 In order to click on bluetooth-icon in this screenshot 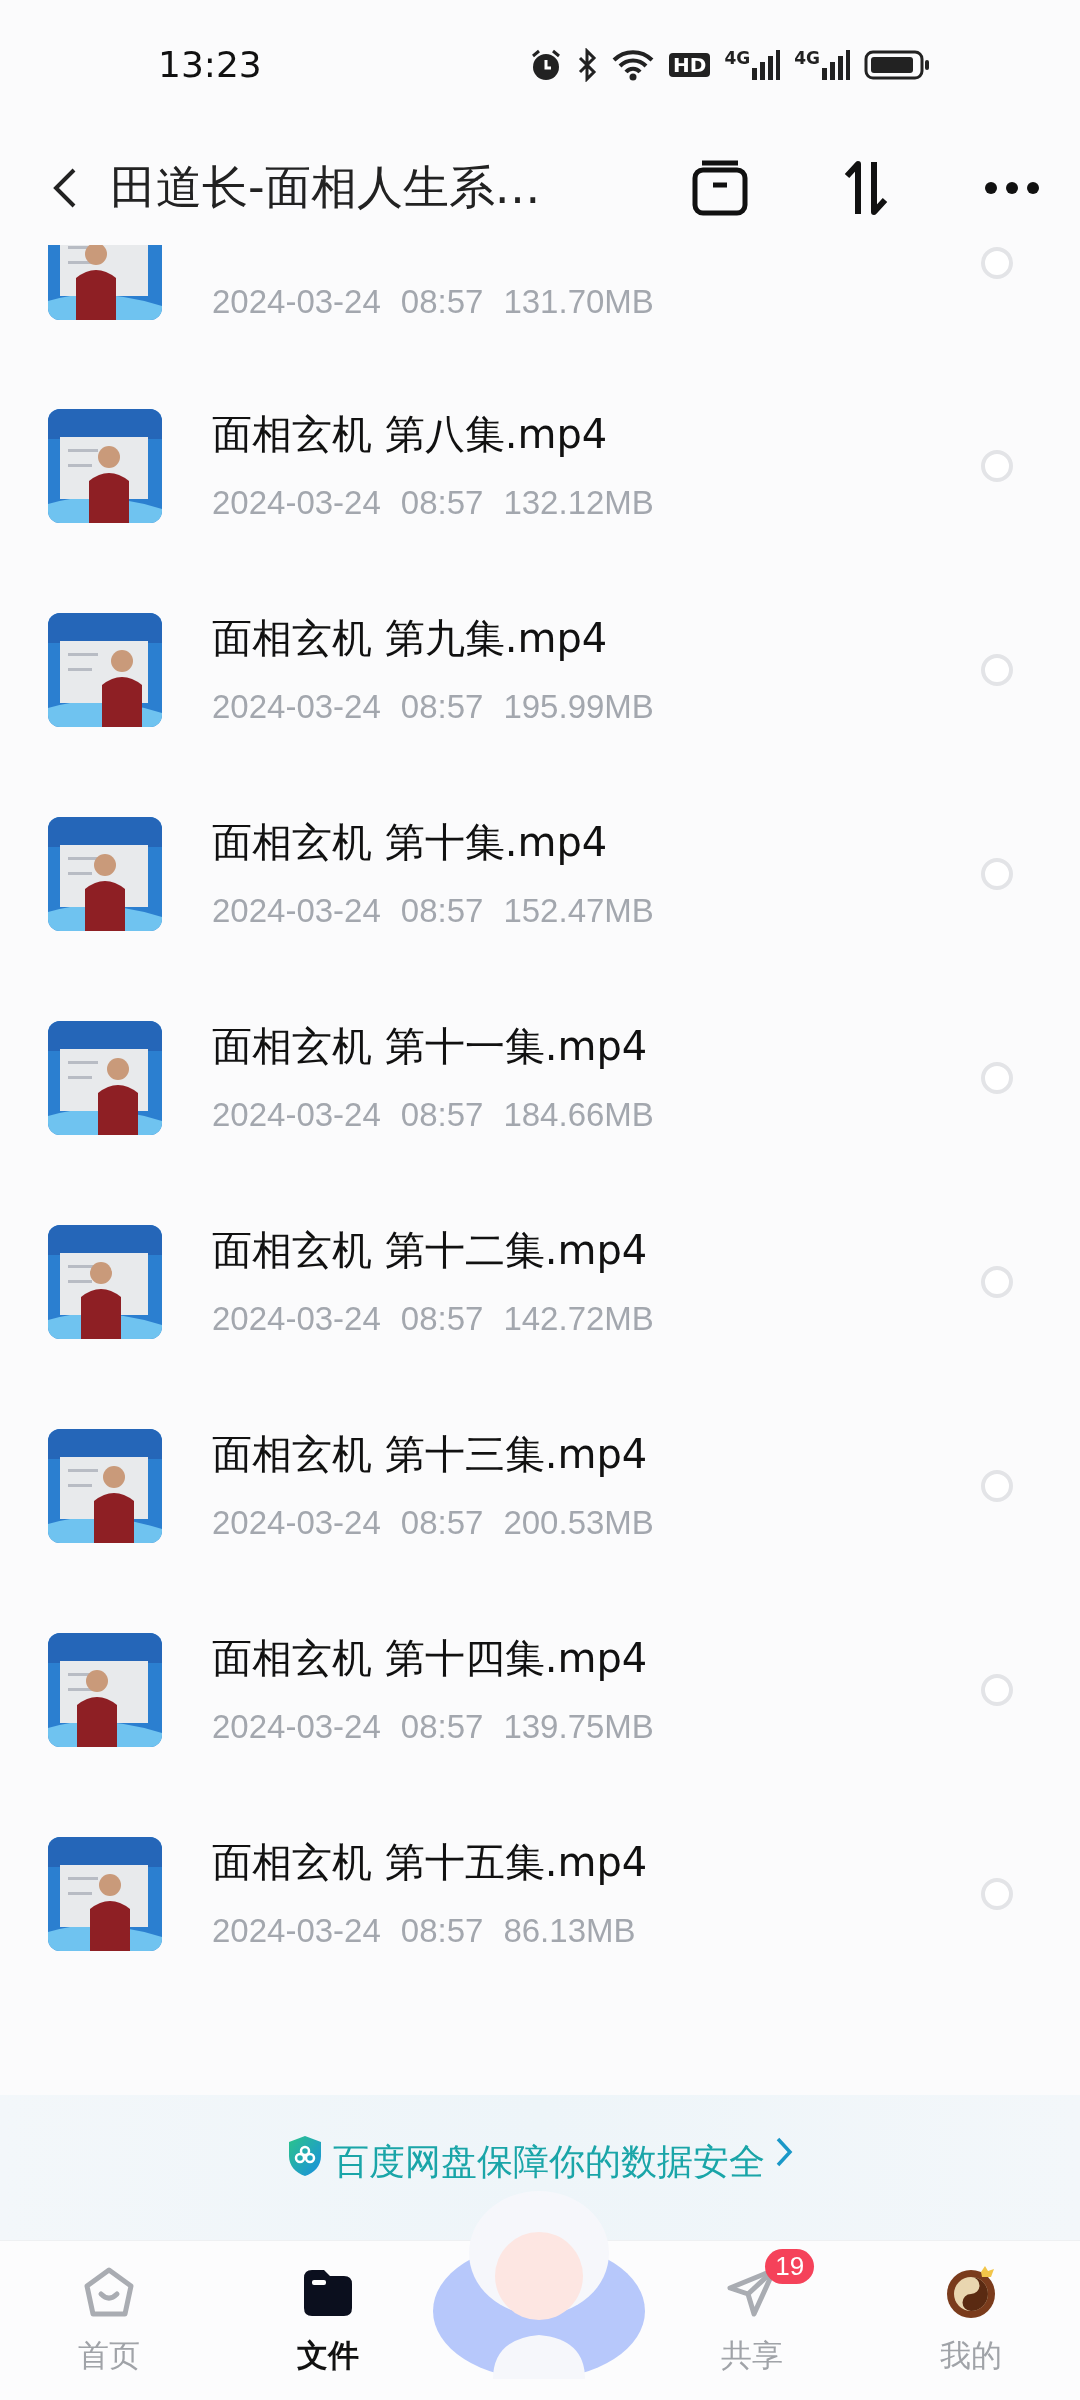, I will do `click(587, 65)`.